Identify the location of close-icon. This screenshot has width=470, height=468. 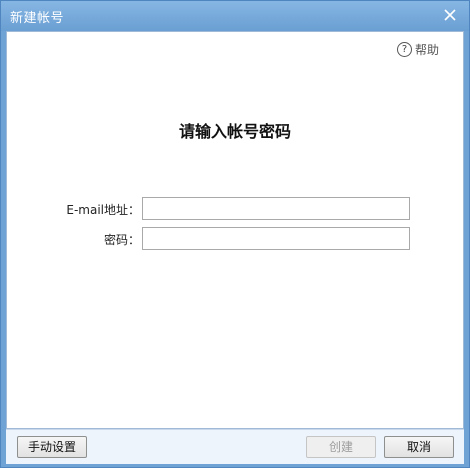
(450, 15).